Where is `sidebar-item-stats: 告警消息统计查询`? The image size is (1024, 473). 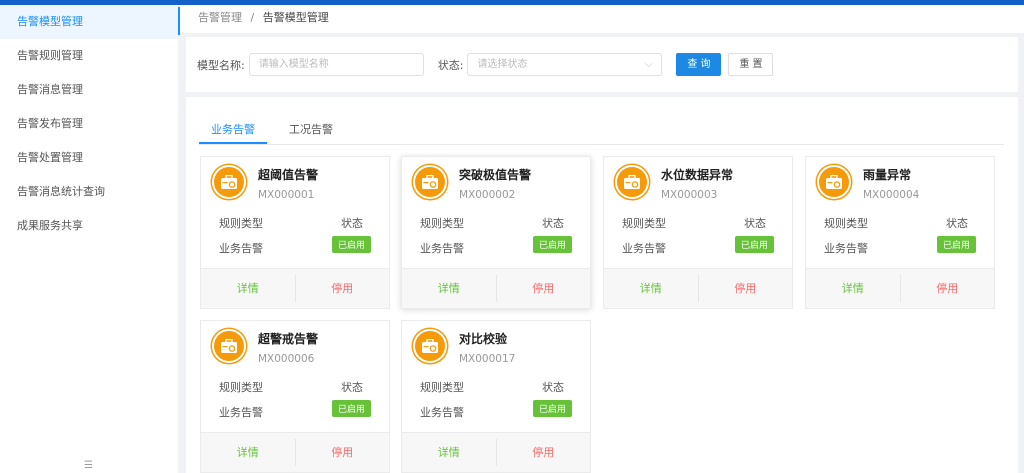 sidebar-item-stats: 告警消息统计查询 is located at coordinates (89, 192).